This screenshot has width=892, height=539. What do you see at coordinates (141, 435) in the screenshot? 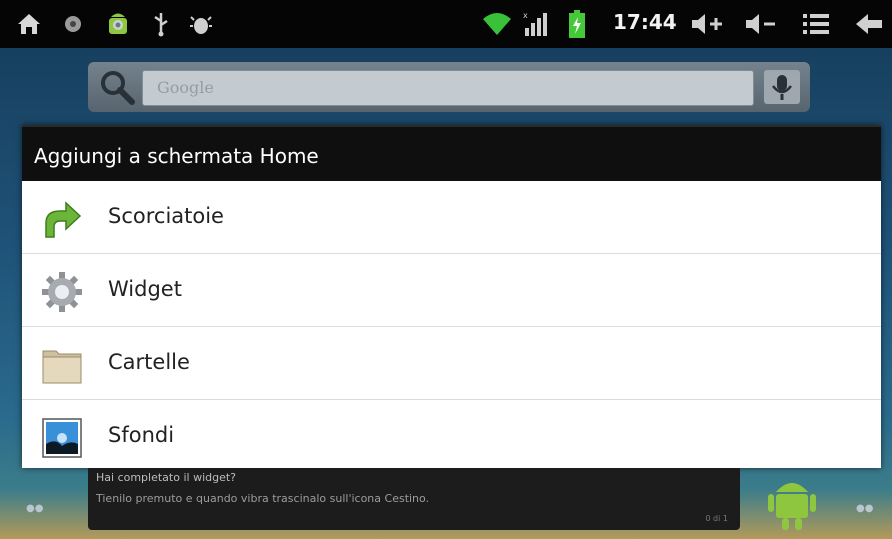
I see `menu-item-label: Sfondi` at bounding box center [141, 435].